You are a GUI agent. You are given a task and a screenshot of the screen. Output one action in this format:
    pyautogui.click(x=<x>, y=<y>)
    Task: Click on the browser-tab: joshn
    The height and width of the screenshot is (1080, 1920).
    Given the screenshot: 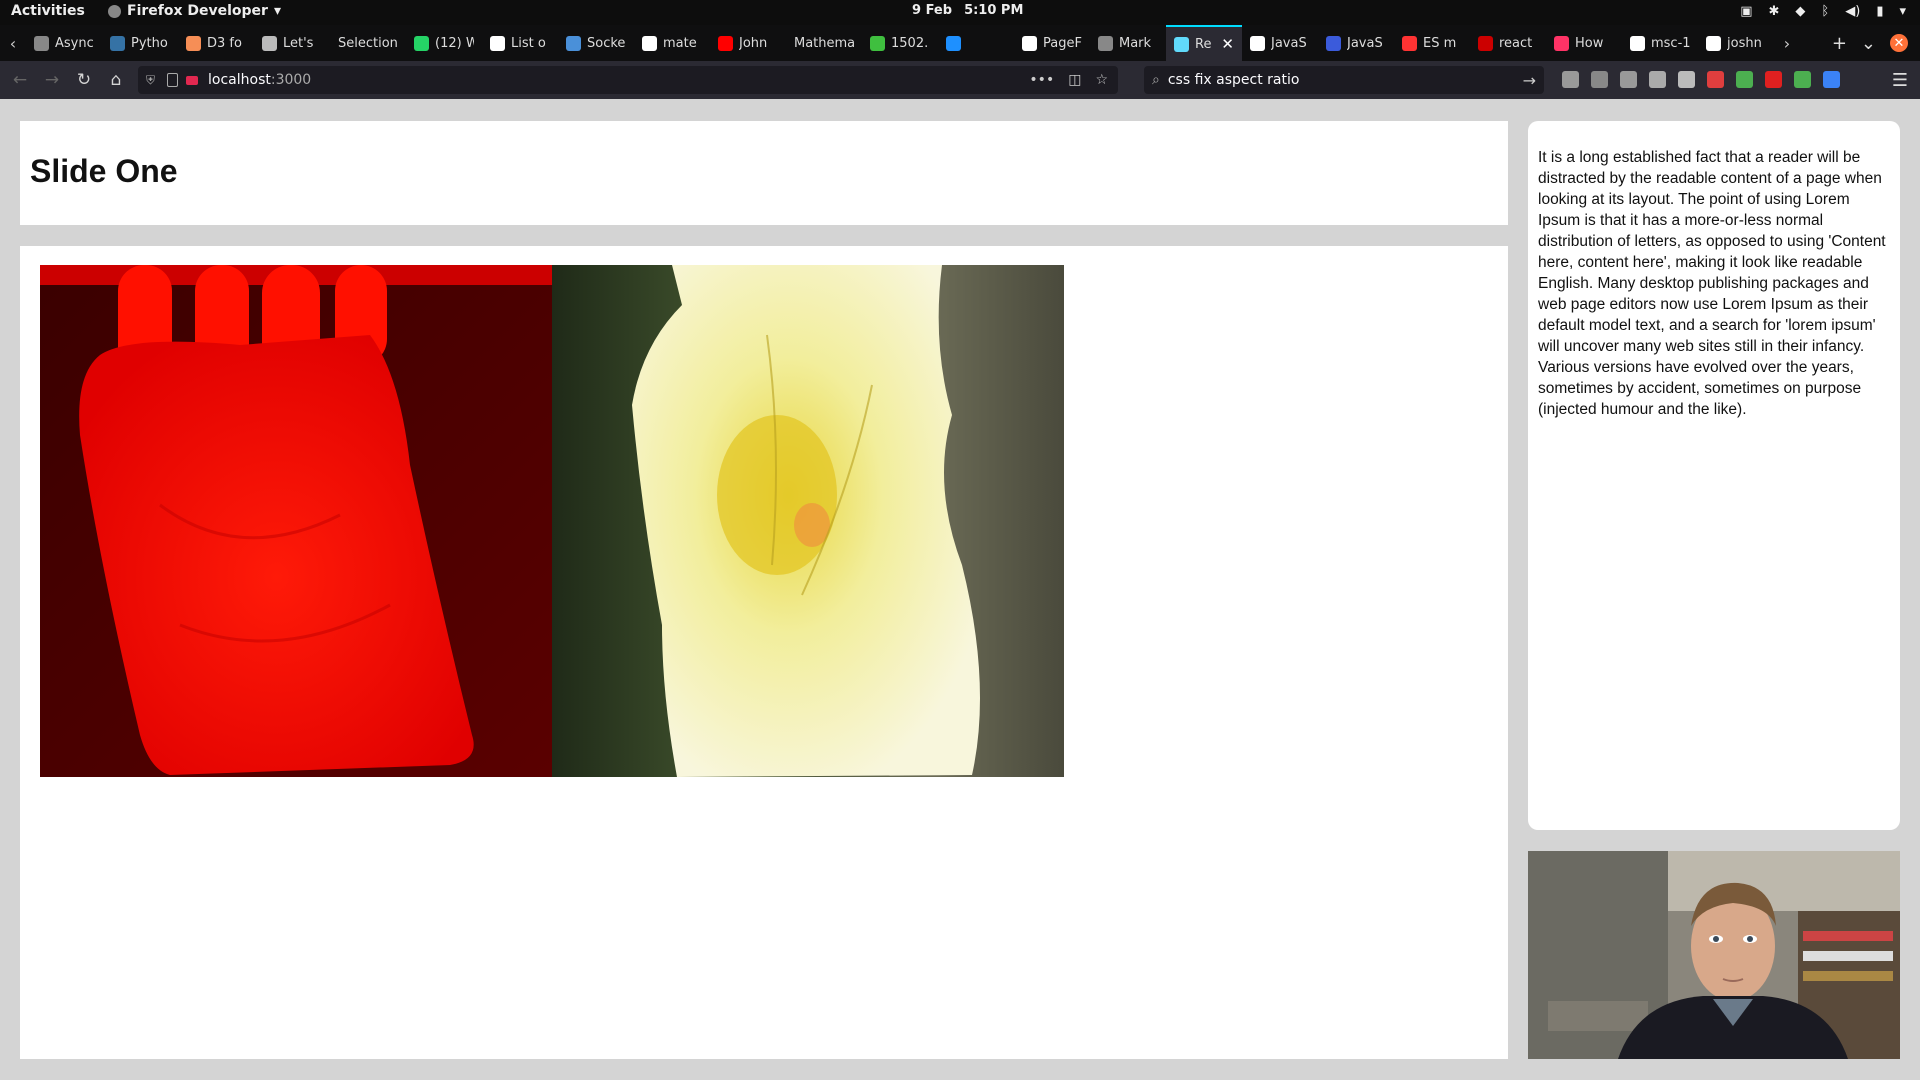 What is the action you would take?
    pyautogui.click(x=1736, y=43)
    